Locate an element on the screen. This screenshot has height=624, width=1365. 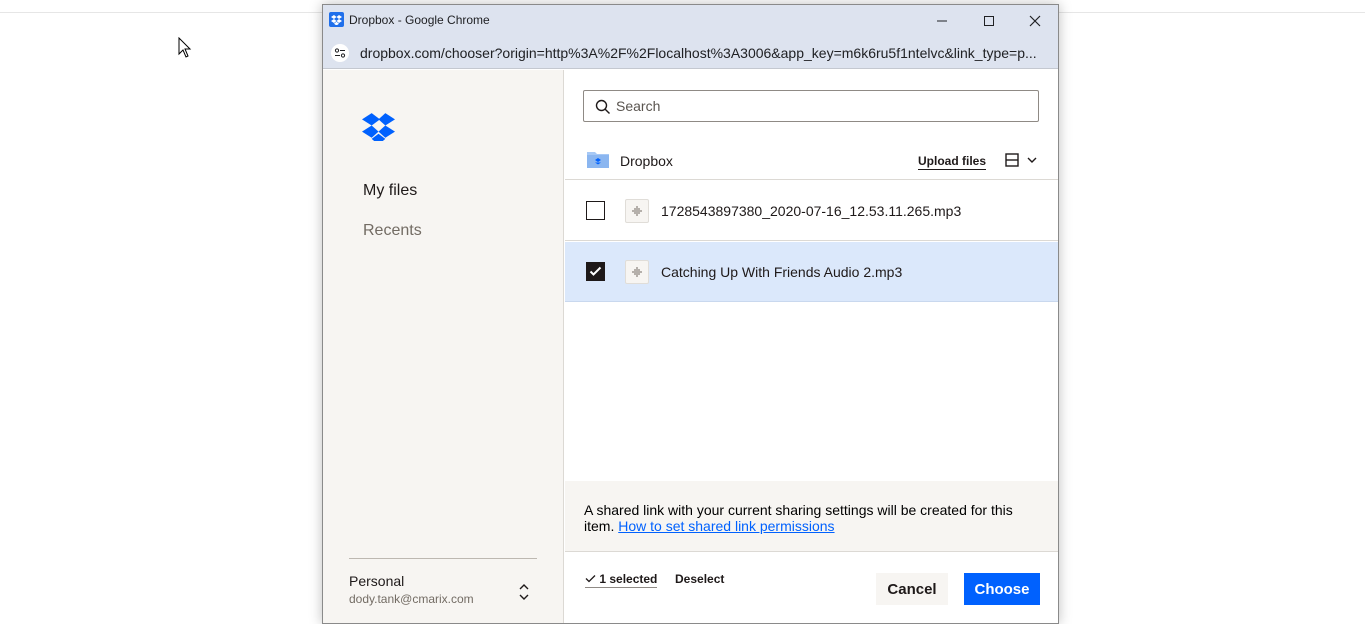
file-checkbox-checked is located at coordinates (595, 271).